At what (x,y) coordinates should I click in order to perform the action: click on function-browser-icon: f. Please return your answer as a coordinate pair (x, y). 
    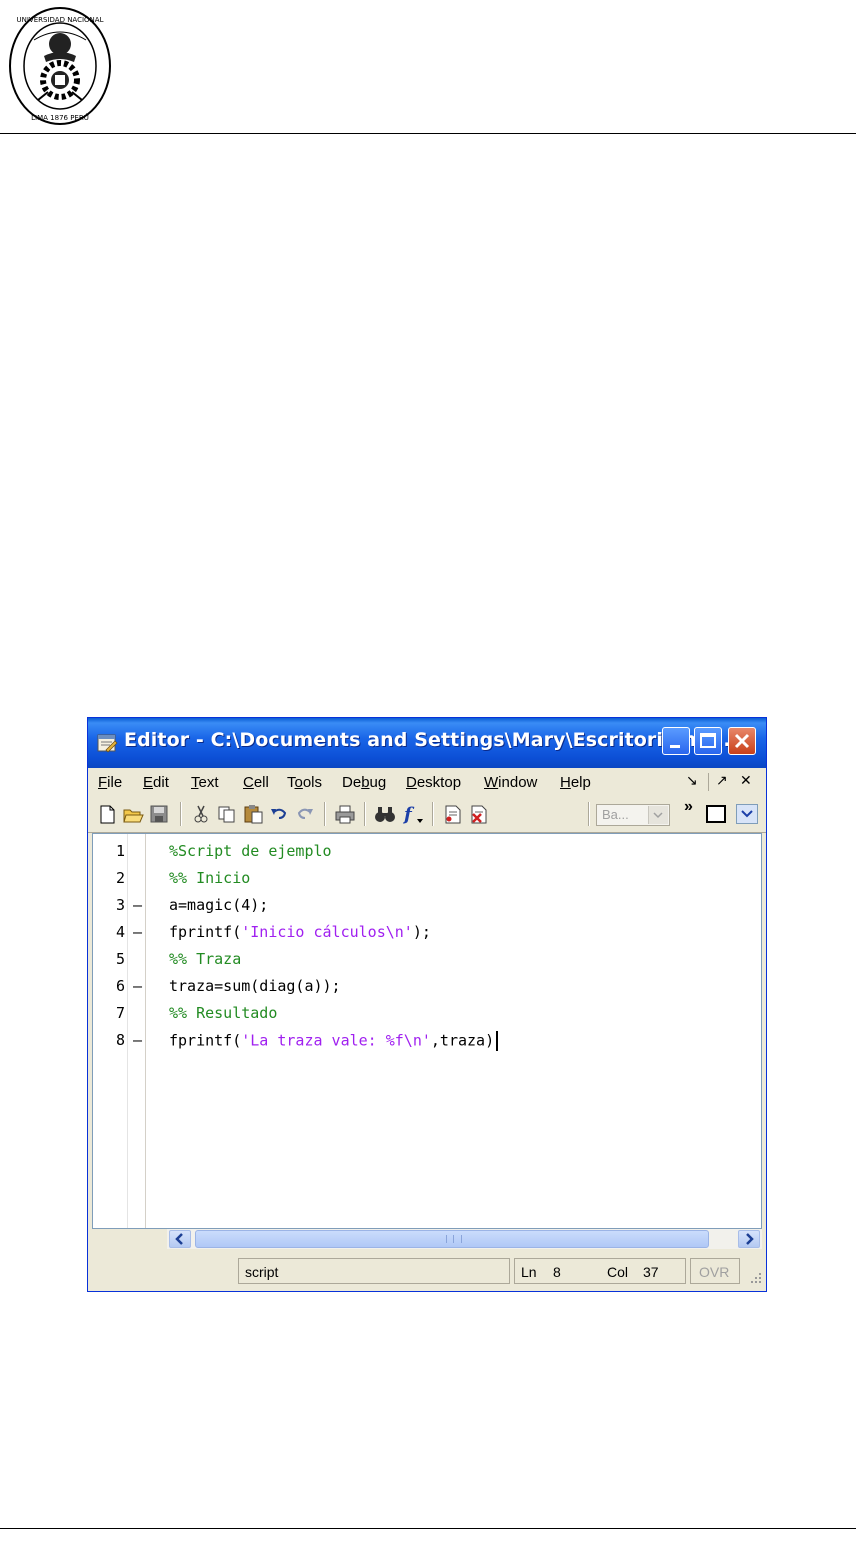
    Looking at the image, I should click on (413, 814).